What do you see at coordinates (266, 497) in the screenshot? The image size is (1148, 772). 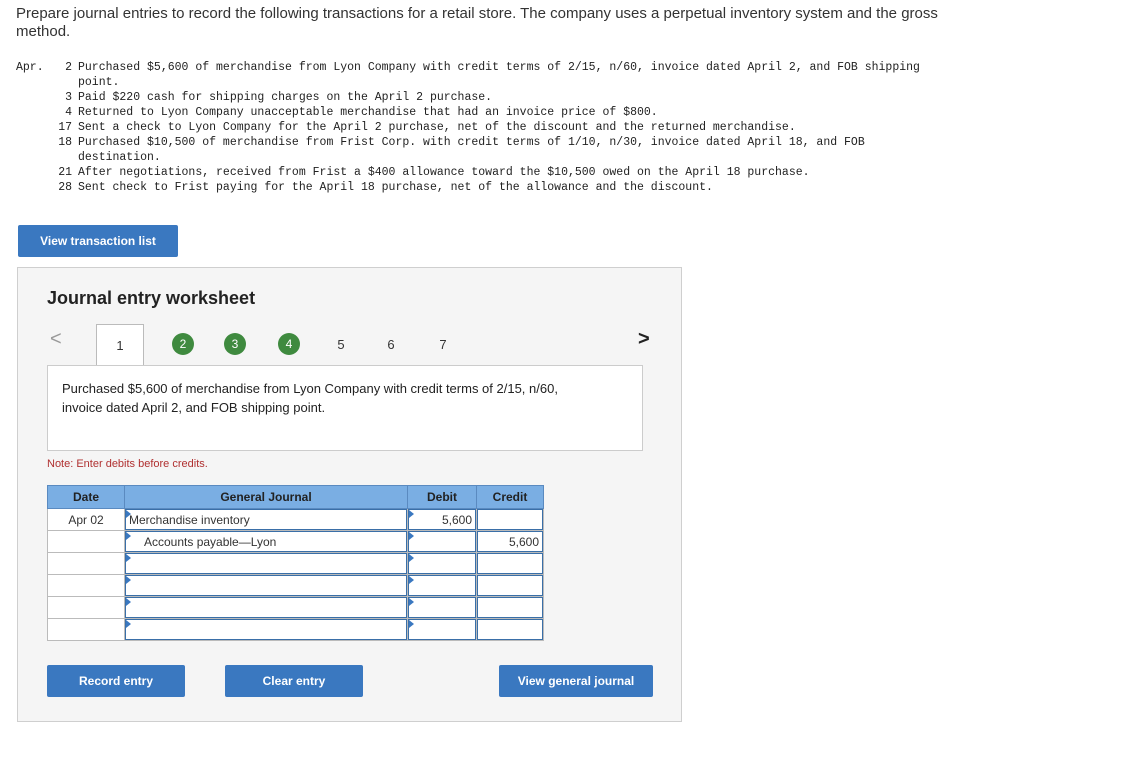 I see `account-header: General Journal` at bounding box center [266, 497].